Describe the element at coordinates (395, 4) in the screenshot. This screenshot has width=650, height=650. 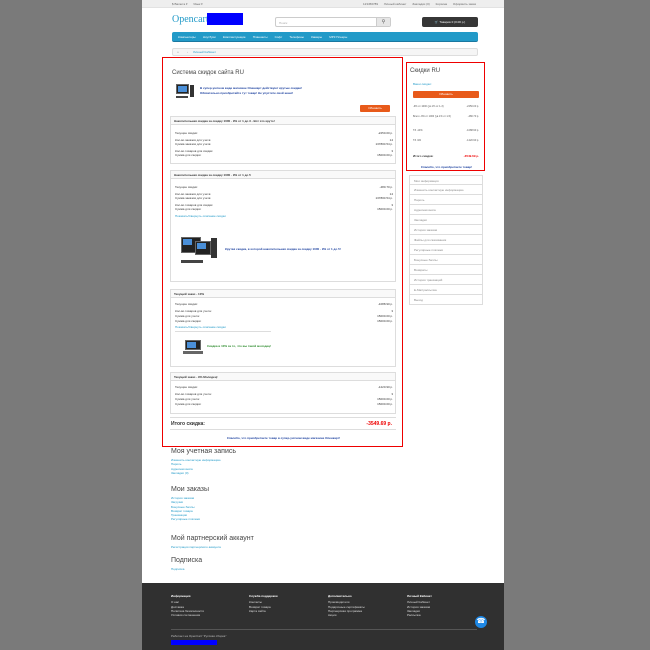
I see `account-link: Личный кабинет` at that location.